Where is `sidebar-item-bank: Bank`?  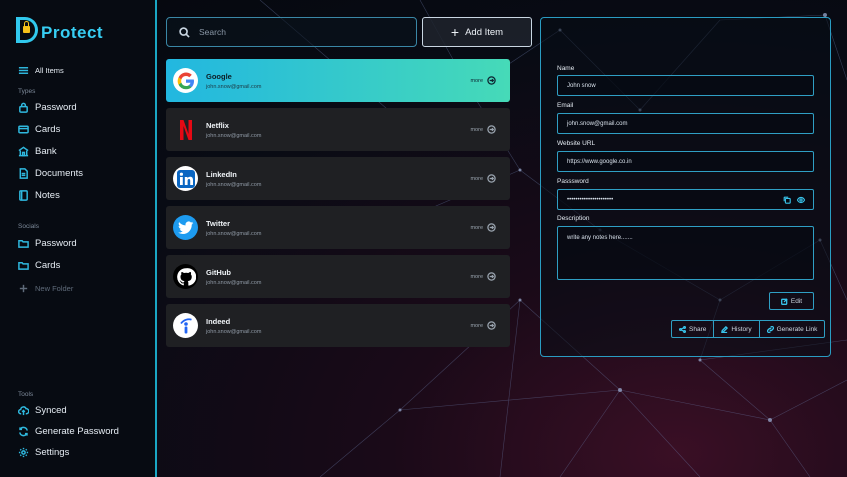 sidebar-item-bank: Bank is located at coordinates (37, 151).